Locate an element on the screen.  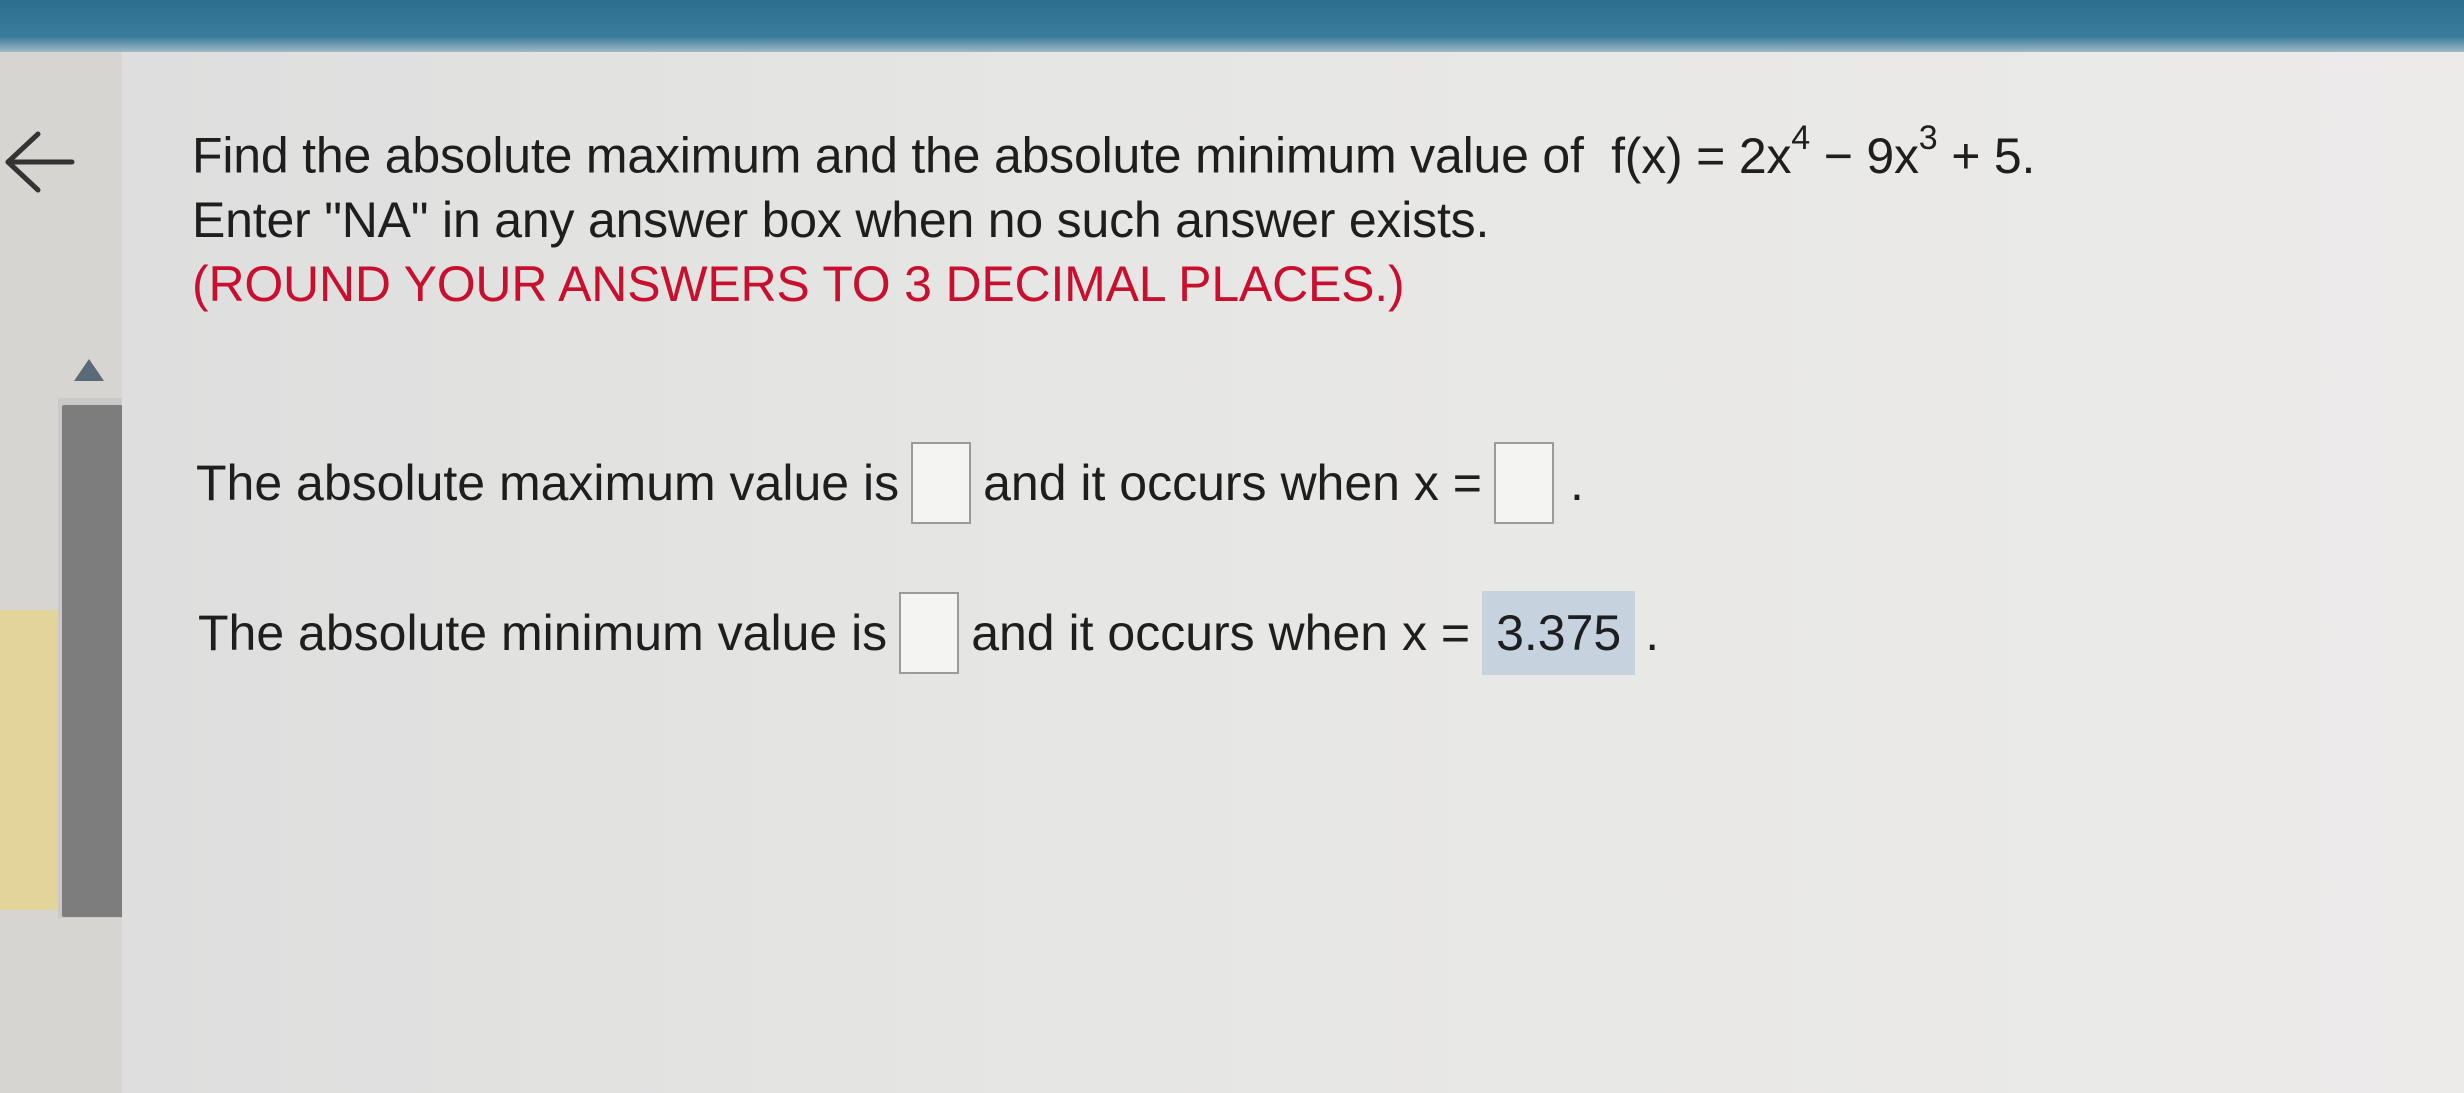
exponent-4: 4 is located at coordinates (1800, 138).